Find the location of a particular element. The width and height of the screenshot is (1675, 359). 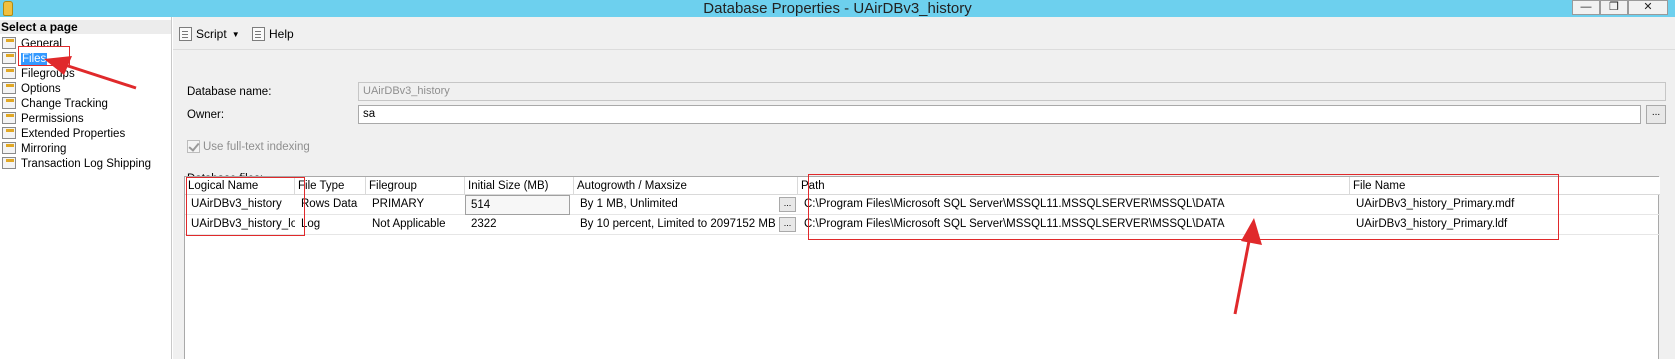

file-name-cell: UAirDBv3_history_Primary.ldf is located at coordinates (1505, 225).